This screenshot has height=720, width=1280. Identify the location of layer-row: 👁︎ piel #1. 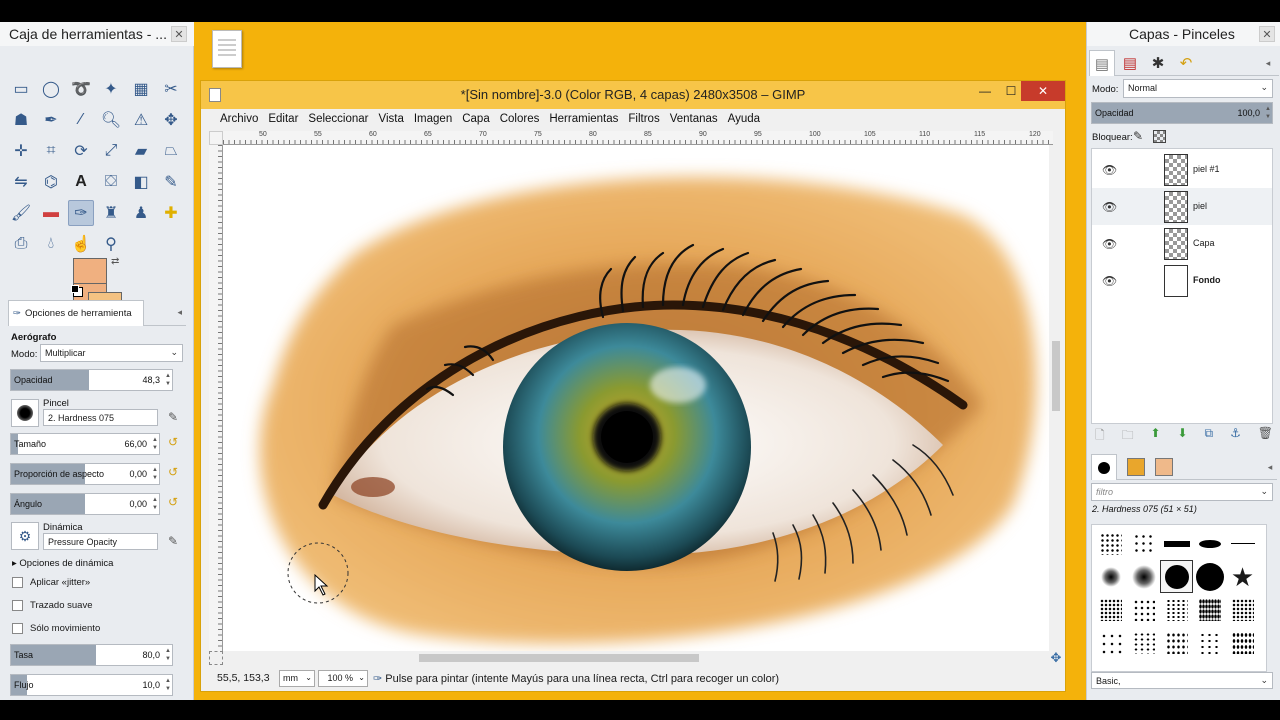
(1182, 169).